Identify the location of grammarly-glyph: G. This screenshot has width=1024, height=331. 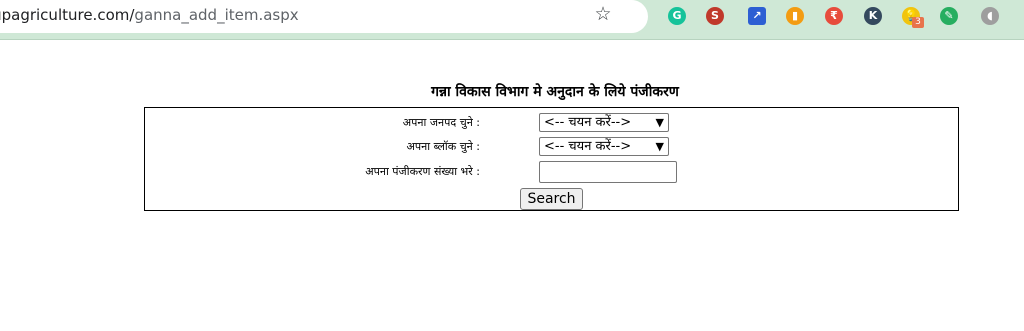
(677, 15).